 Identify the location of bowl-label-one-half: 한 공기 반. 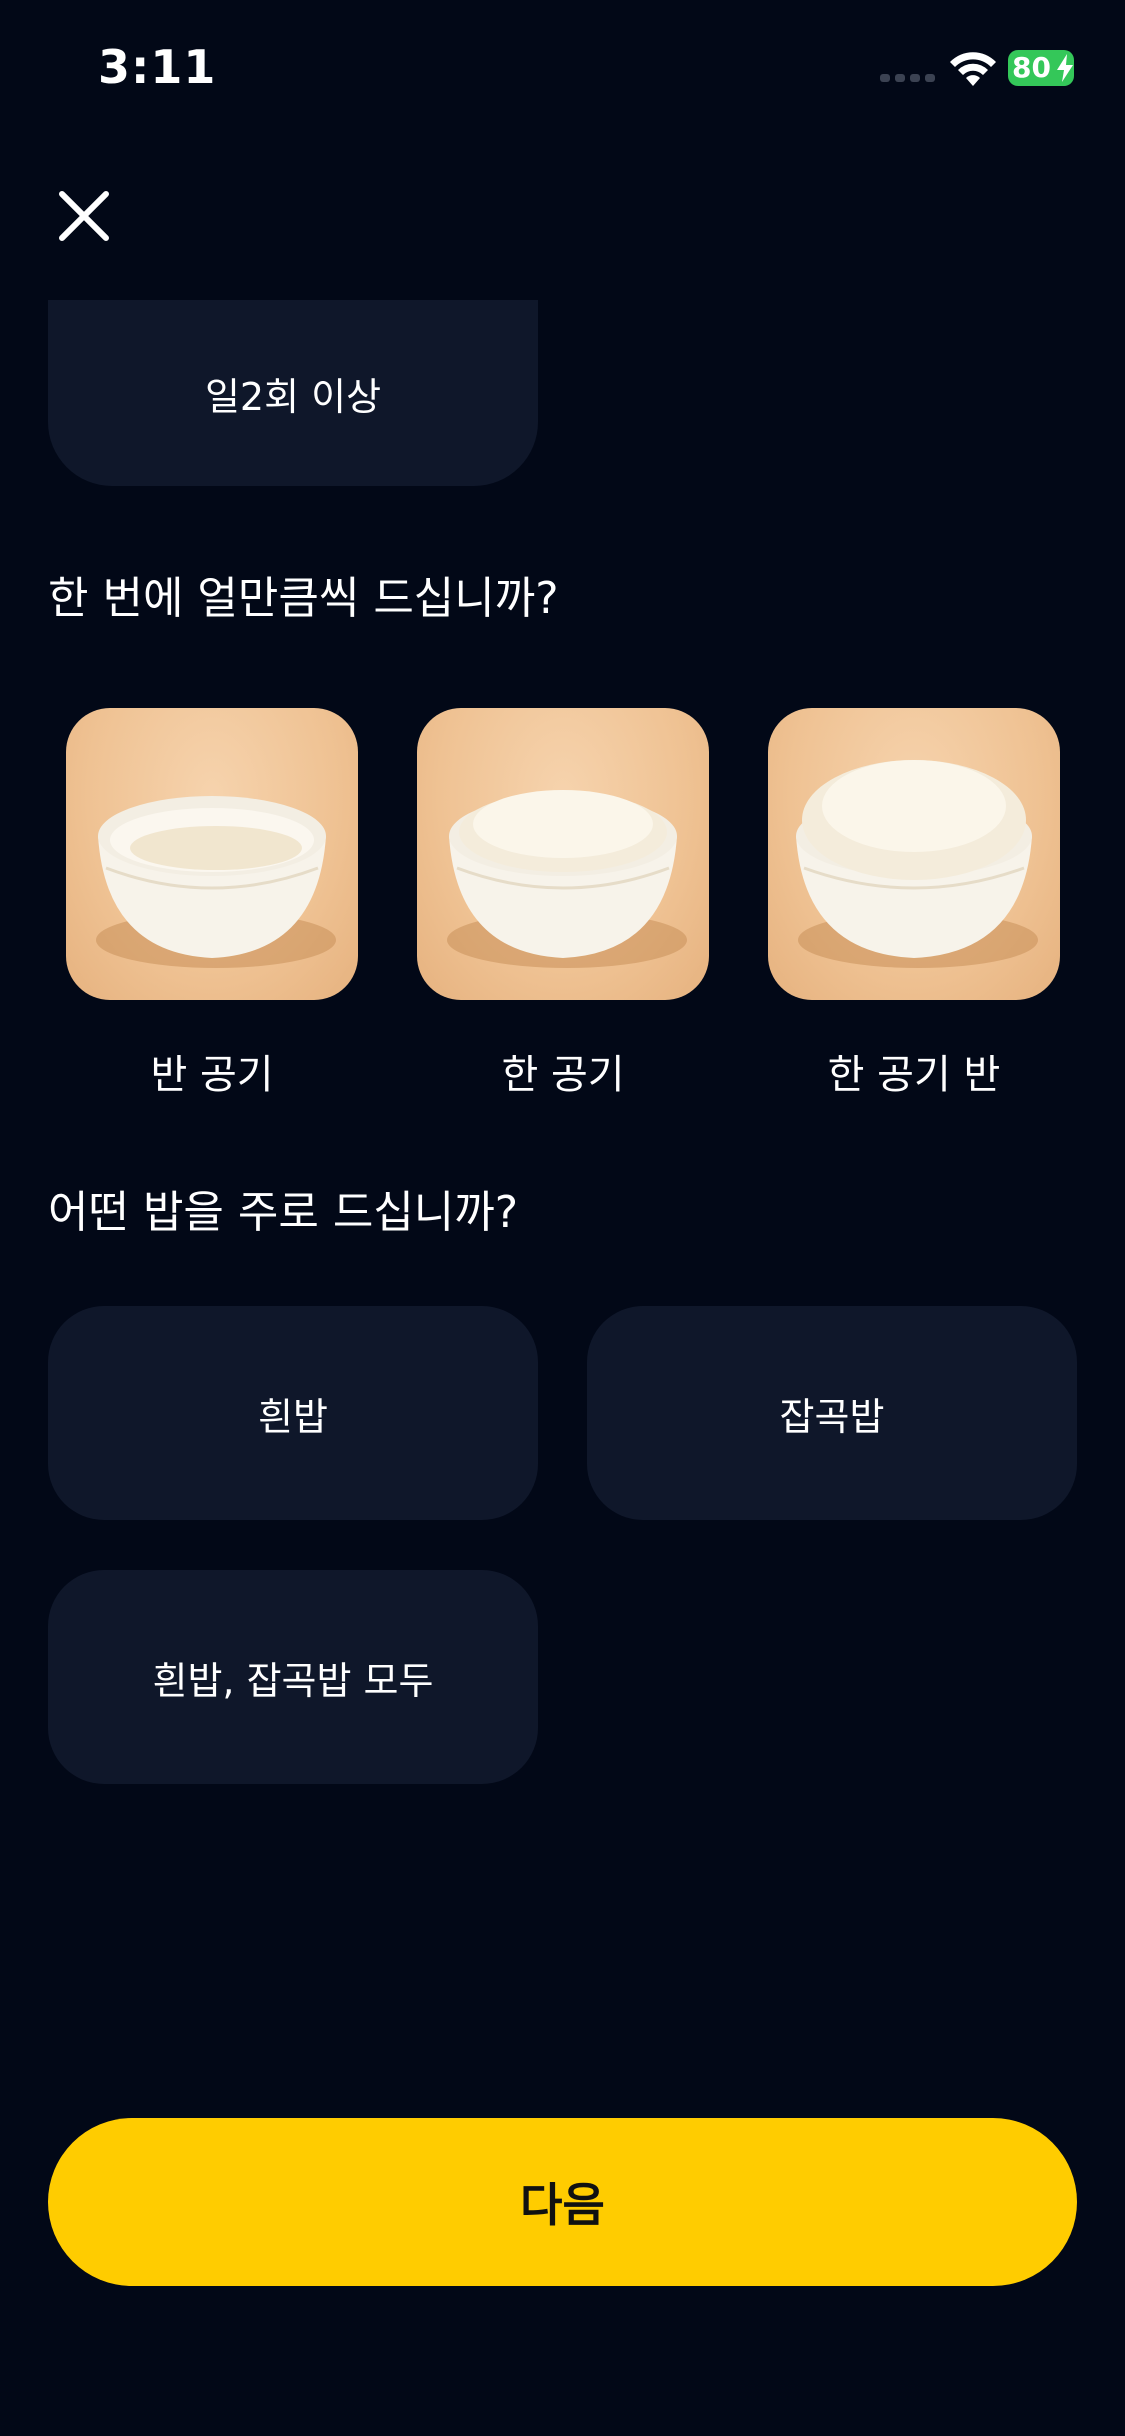
(914, 1075).